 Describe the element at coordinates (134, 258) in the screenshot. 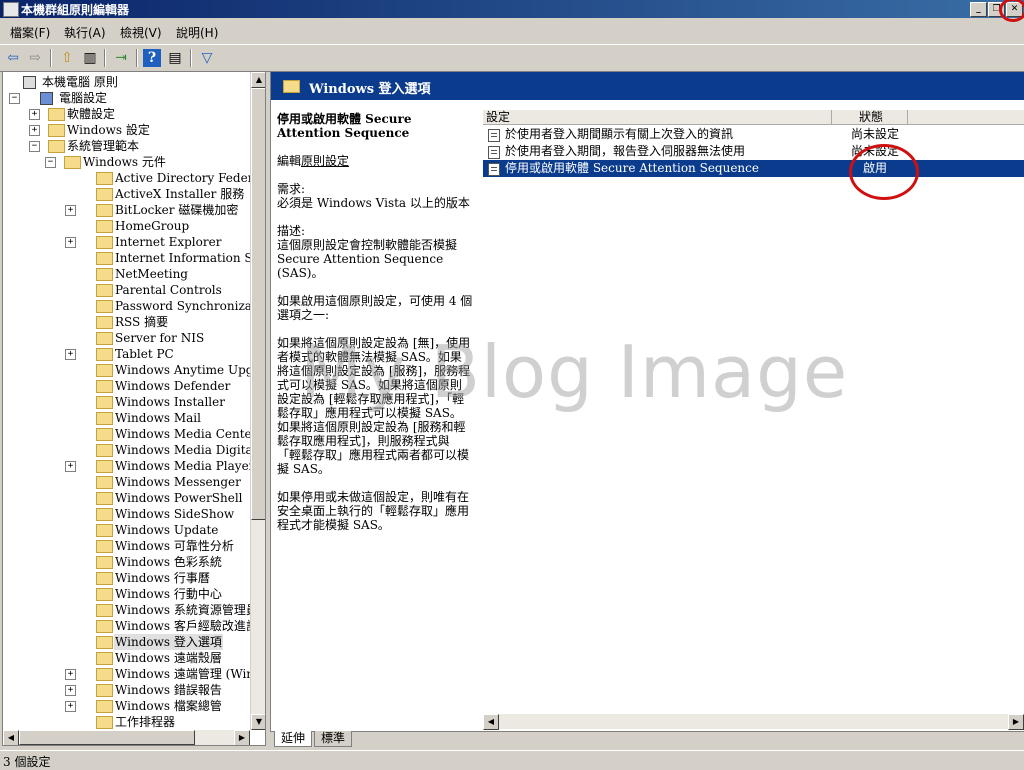

I see `tree-item: Internet Information Services` at that location.